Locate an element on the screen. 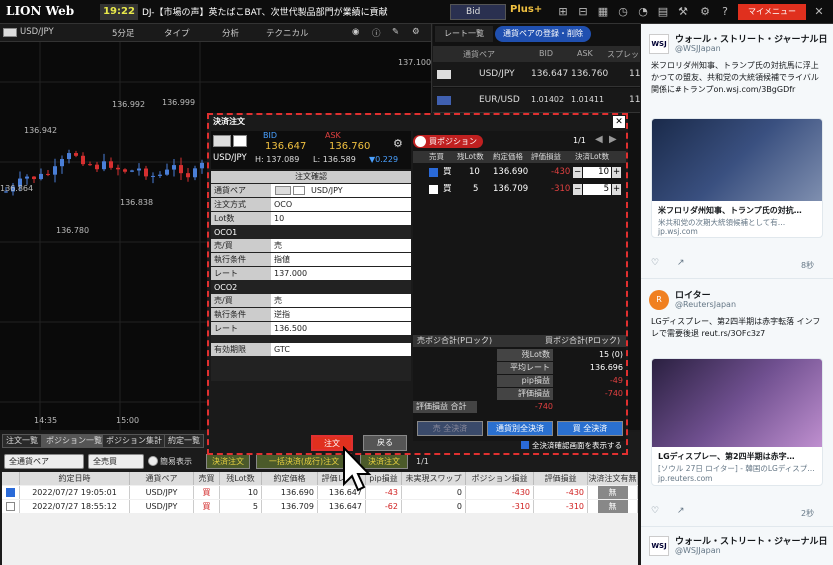 The width and height of the screenshot is (833, 565). technical-select: テクニカル is located at coordinates (287, 33).